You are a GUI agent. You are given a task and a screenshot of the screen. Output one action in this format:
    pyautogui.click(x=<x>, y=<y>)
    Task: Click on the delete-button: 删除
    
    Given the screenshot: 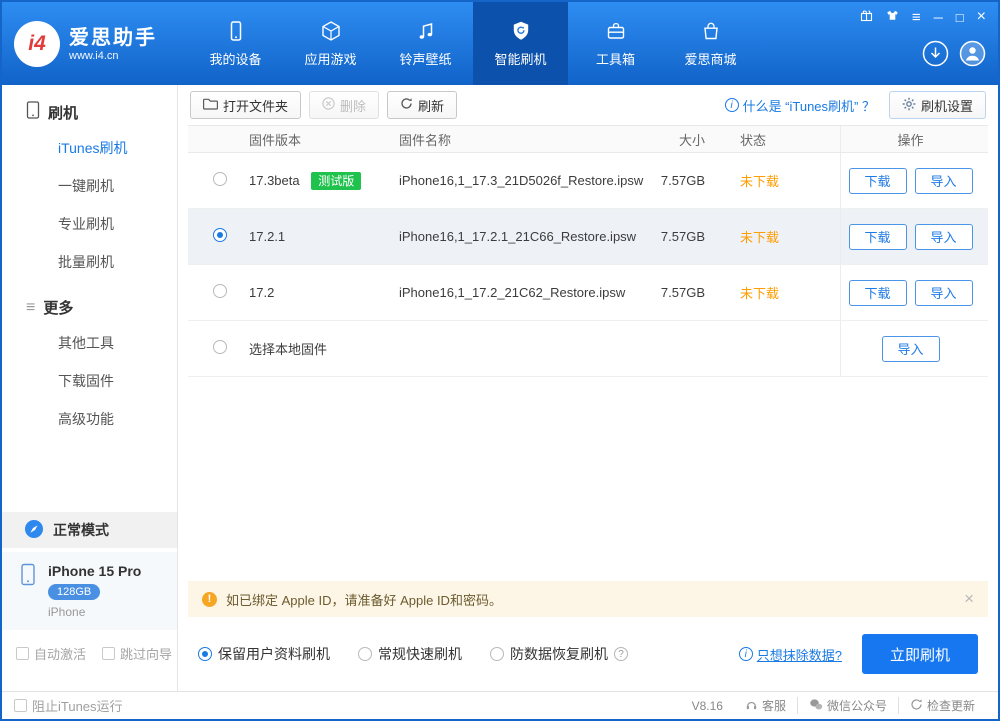 What is the action you would take?
    pyautogui.click(x=344, y=105)
    